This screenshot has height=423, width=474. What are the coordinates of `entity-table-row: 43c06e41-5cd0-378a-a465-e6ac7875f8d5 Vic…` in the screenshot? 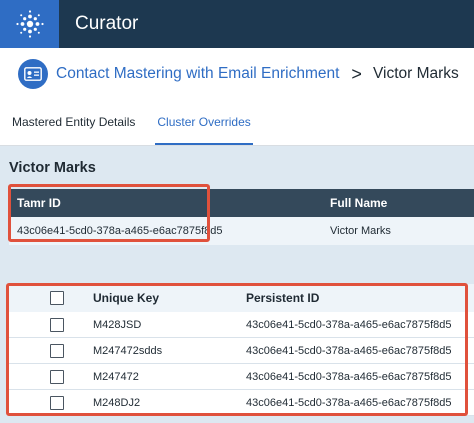 It's located at (241, 231).